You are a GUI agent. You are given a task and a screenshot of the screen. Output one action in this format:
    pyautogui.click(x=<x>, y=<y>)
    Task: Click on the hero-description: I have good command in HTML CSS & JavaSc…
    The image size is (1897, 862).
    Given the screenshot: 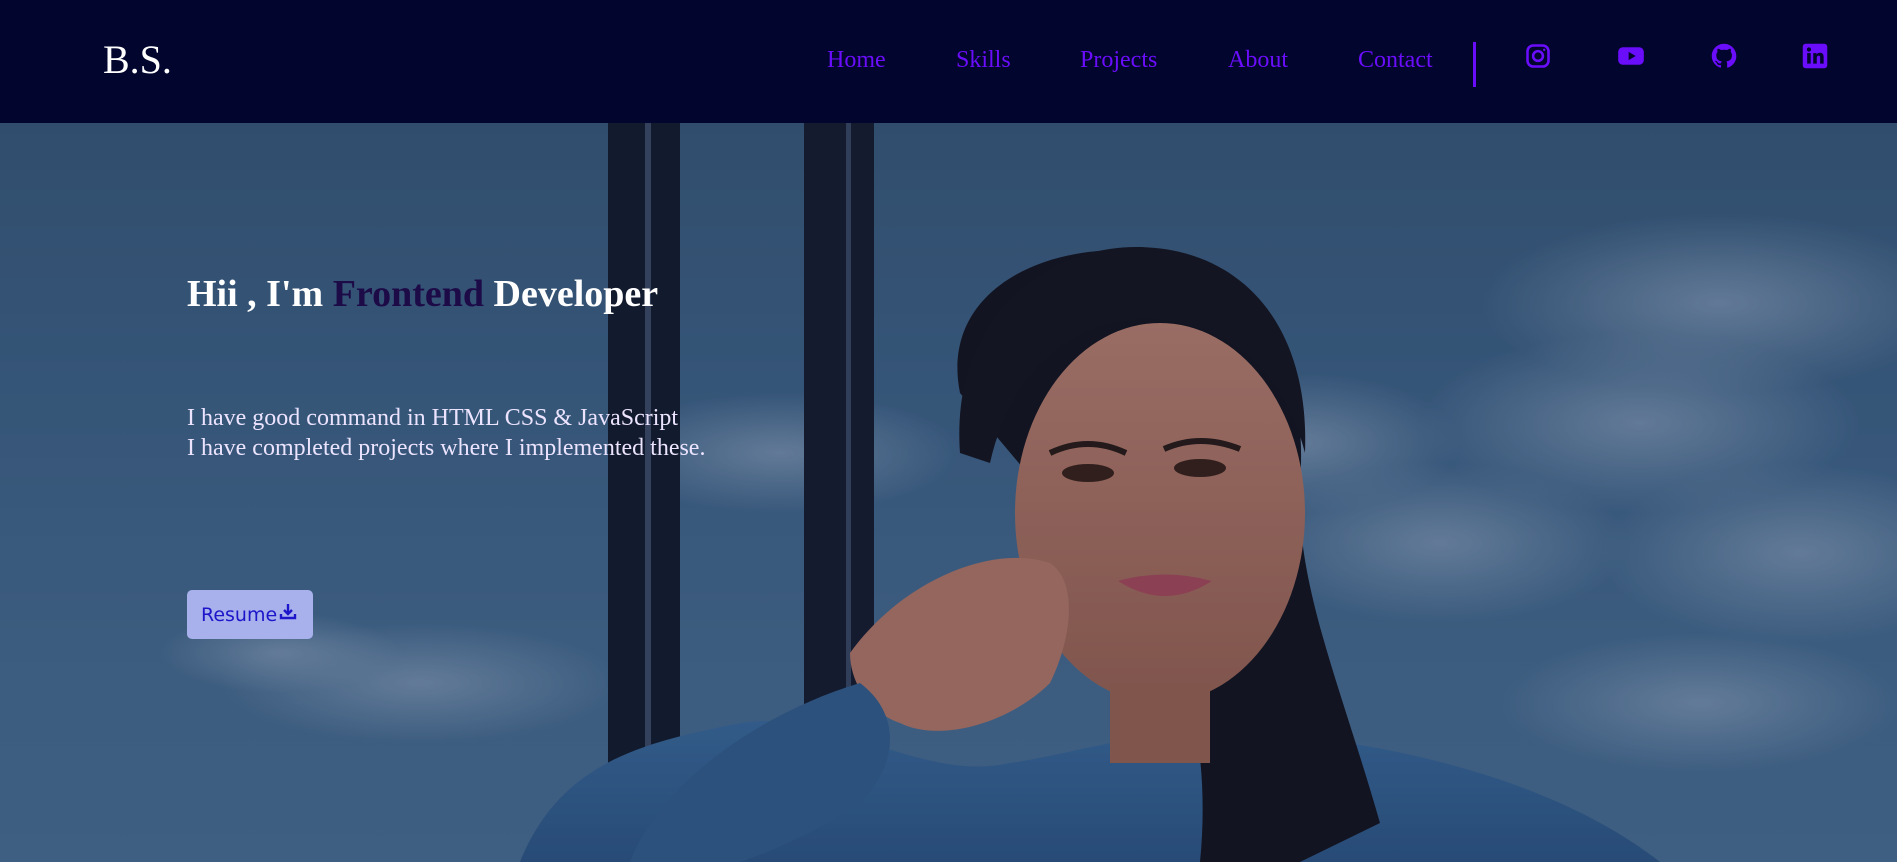 What is the action you would take?
    pyautogui.click(x=446, y=433)
    